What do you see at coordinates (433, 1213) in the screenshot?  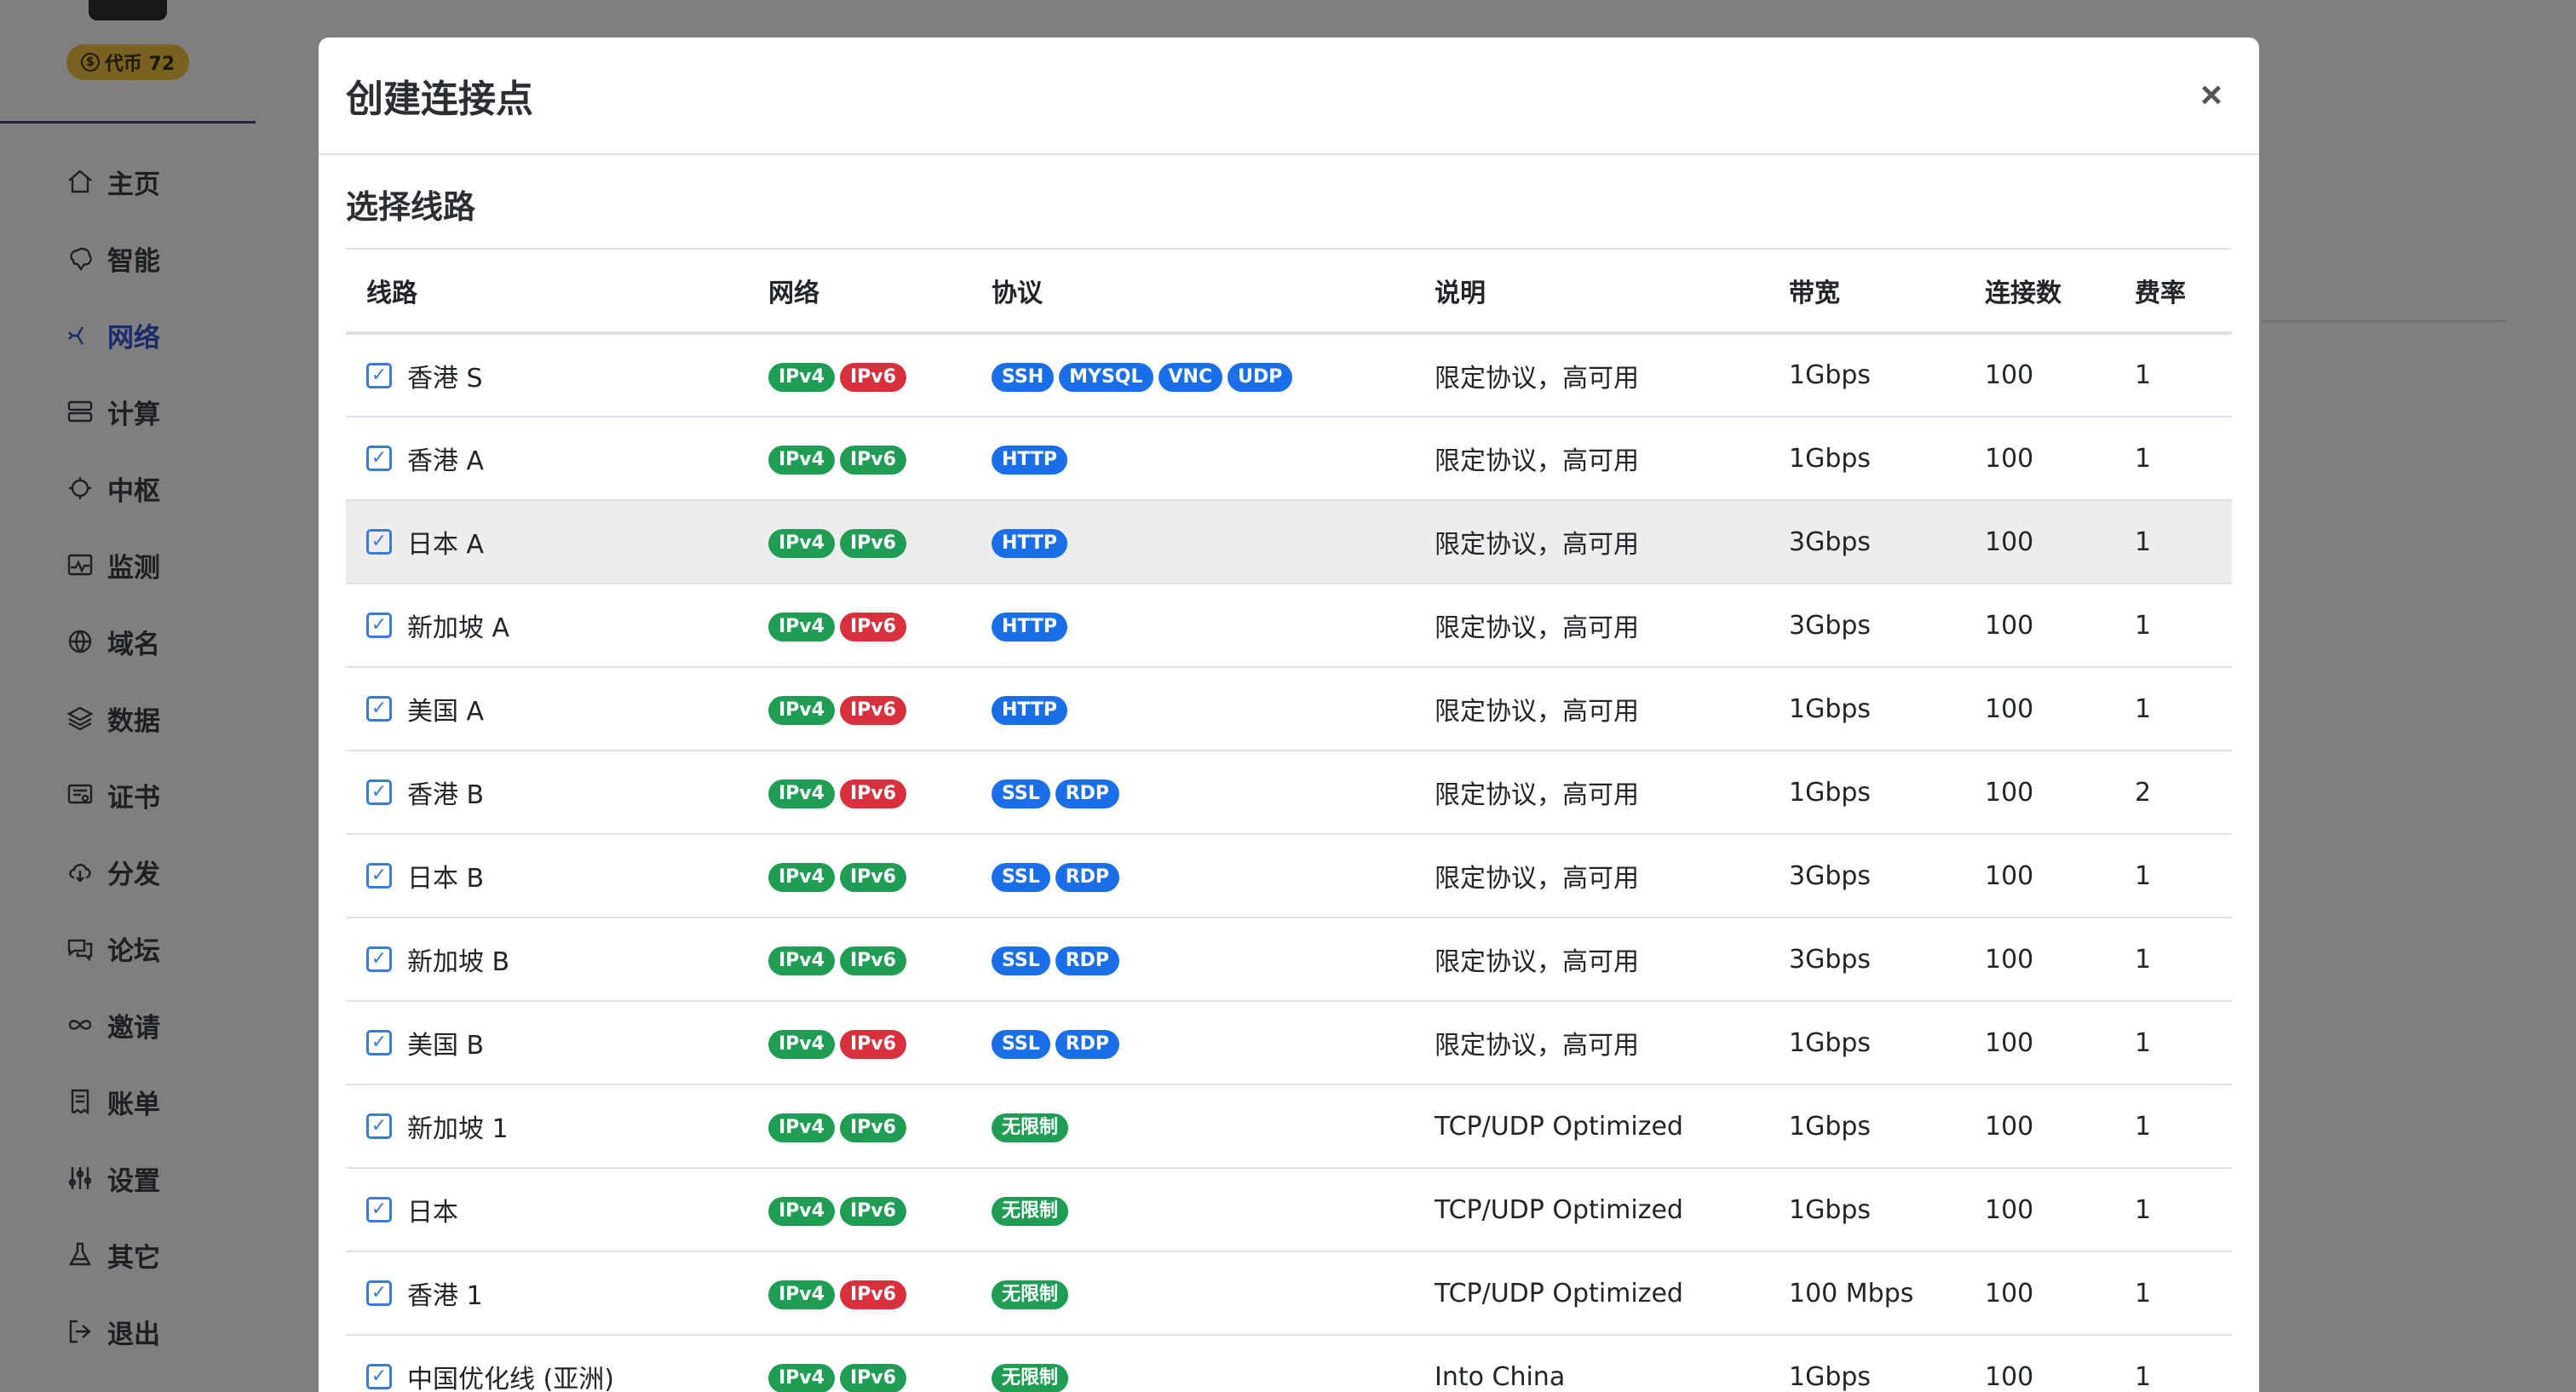 I see `route-name: 日本` at bounding box center [433, 1213].